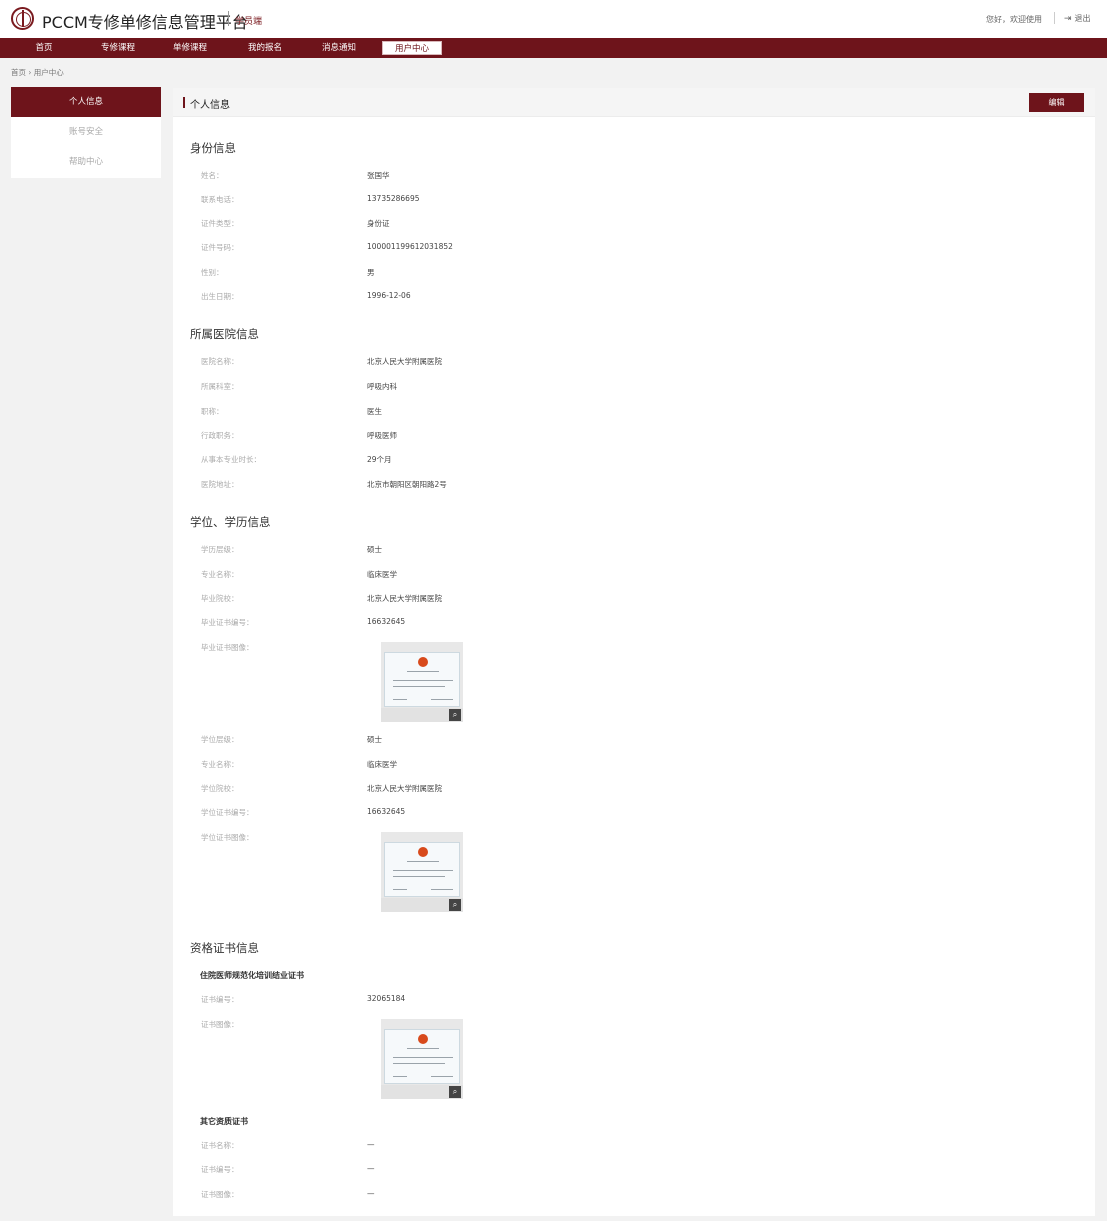 This screenshot has height=1221, width=1107. I want to click on main-nav: 首页 专修课程 单修课程 我的报名 消息通知 用户中心, so click(553, 48).